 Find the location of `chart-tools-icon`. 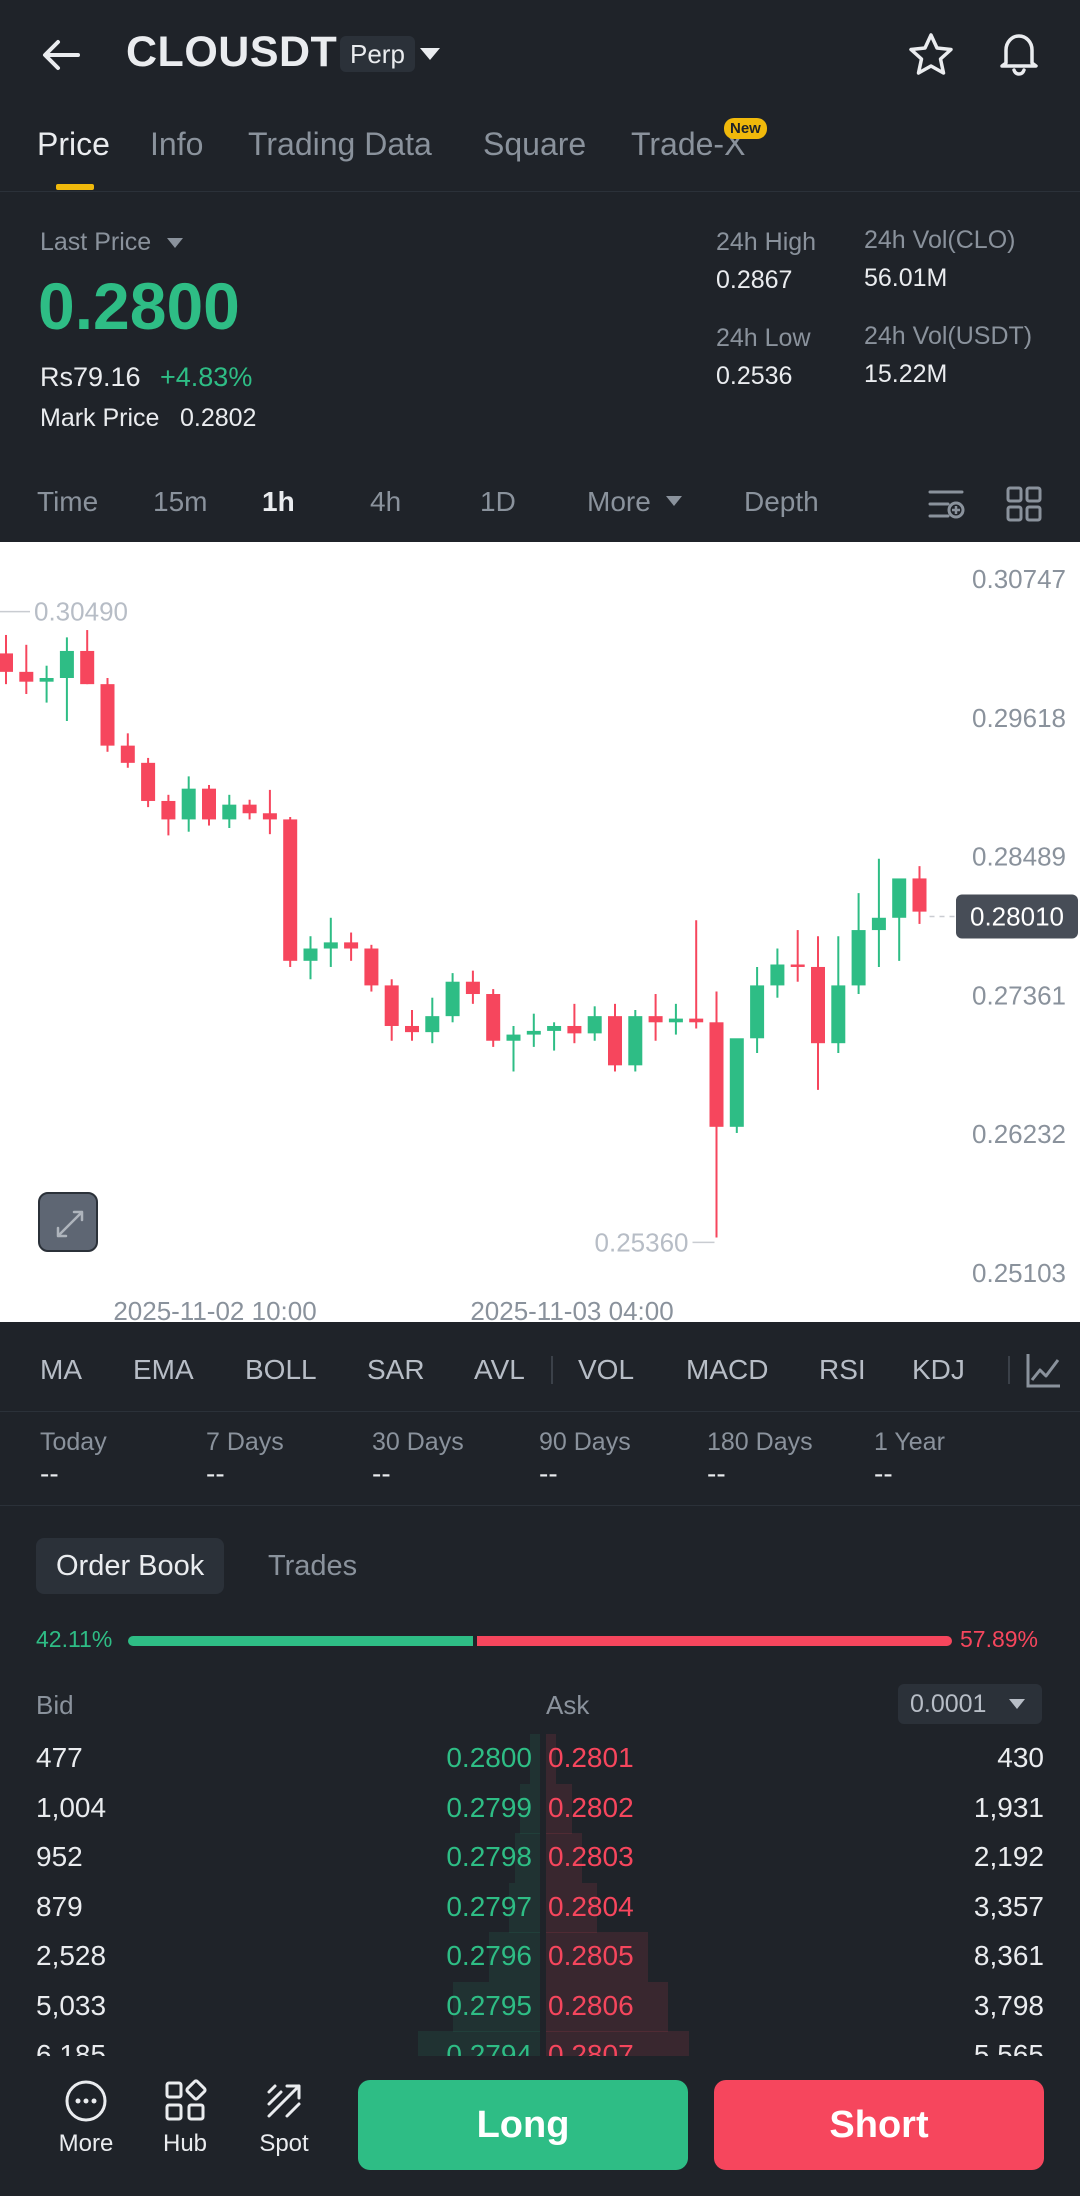

chart-tools-icon is located at coordinates (946, 504).